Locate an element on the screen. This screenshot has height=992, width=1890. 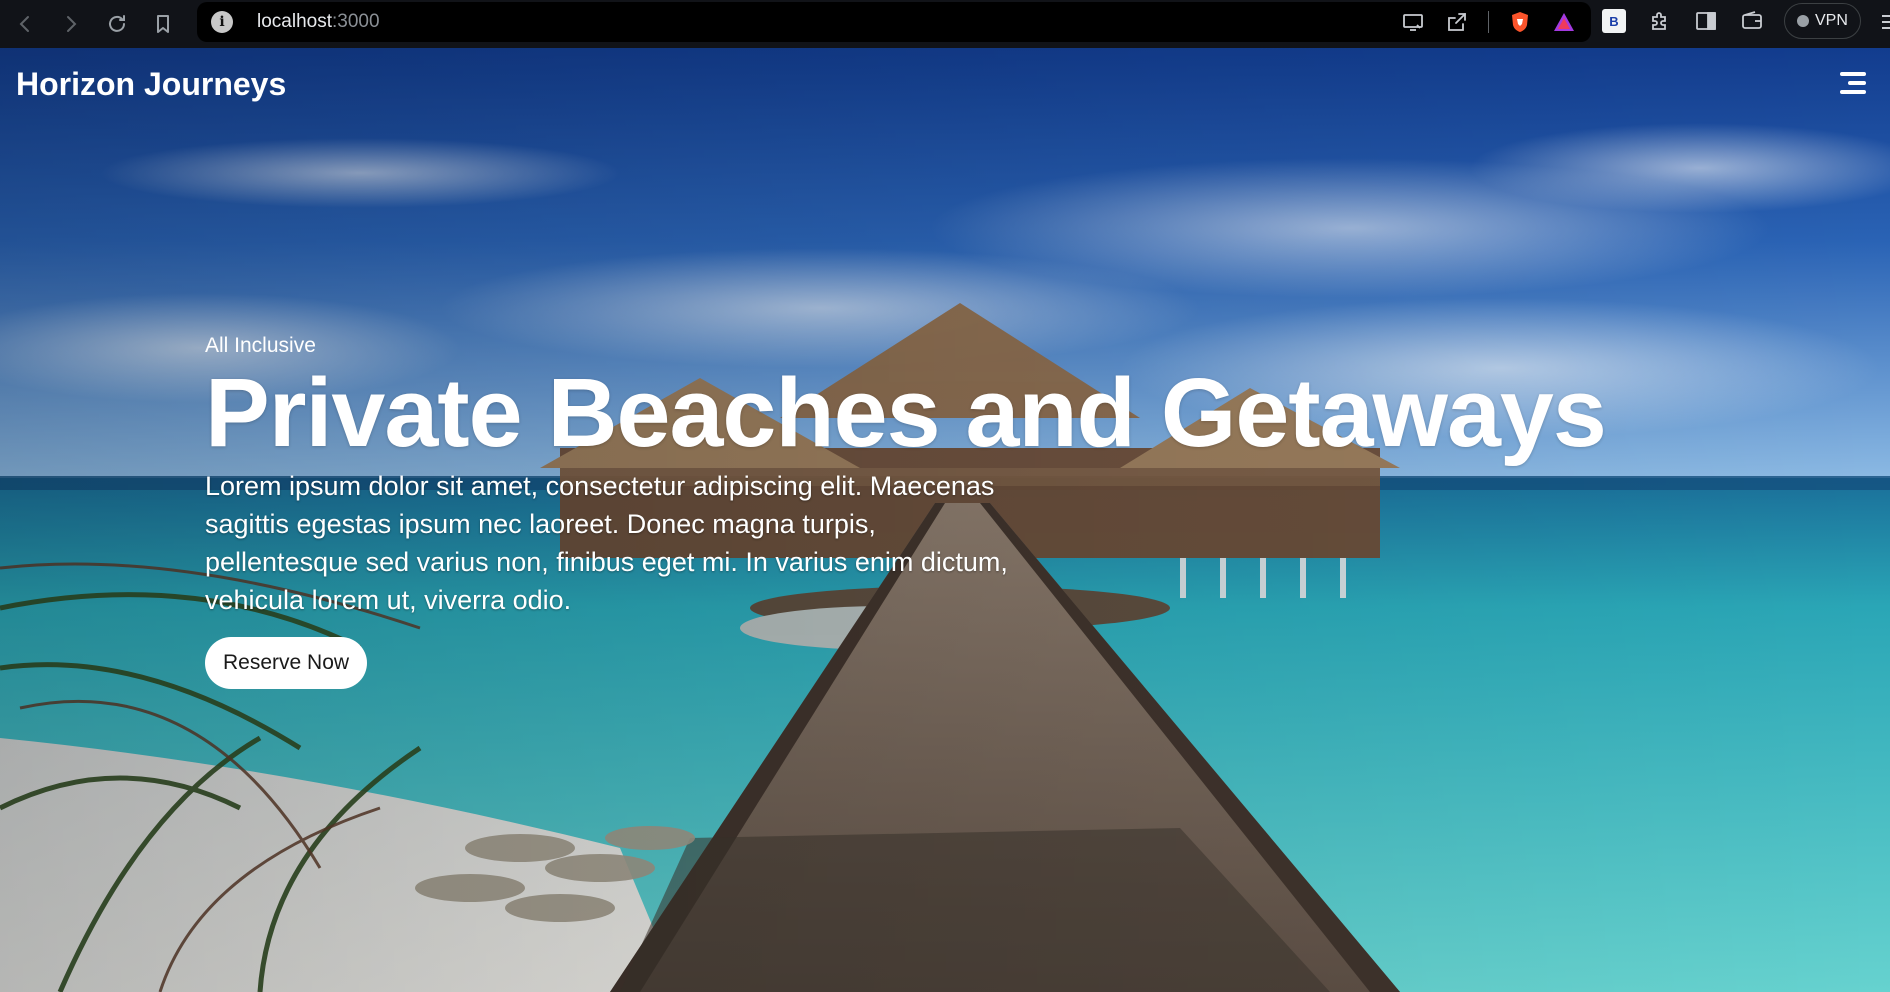
url-port: :3000 is located at coordinates (356, 21).